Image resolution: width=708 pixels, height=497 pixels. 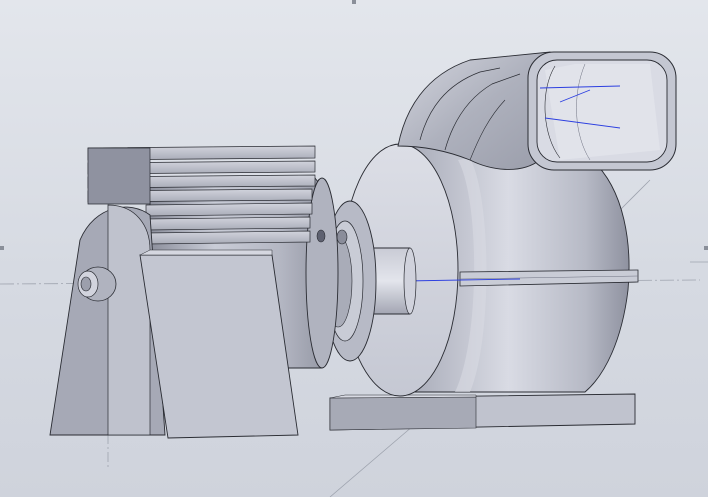 What do you see at coordinates (97, 284) in the screenshot?
I see `pivot-pin` at bounding box center [97, 284].